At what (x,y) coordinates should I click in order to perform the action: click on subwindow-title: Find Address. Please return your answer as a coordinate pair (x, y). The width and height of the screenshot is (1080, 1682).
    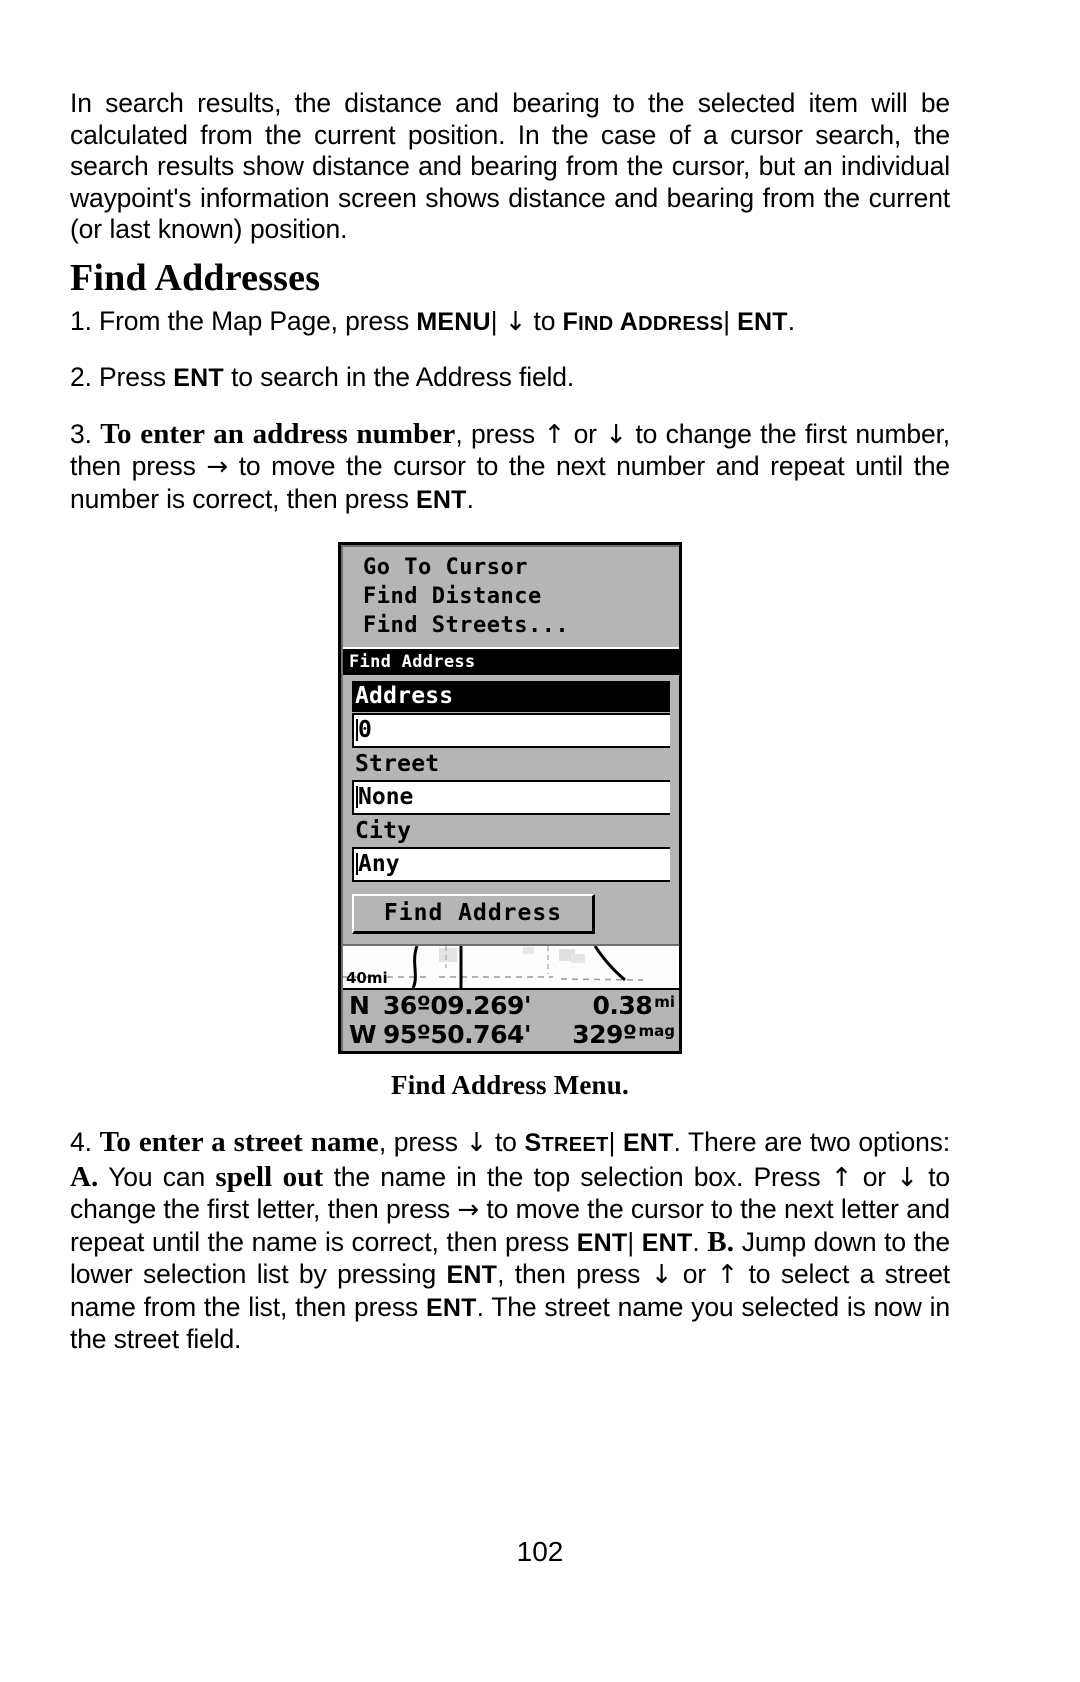
    Looking at the image, I should click on (511, 662).